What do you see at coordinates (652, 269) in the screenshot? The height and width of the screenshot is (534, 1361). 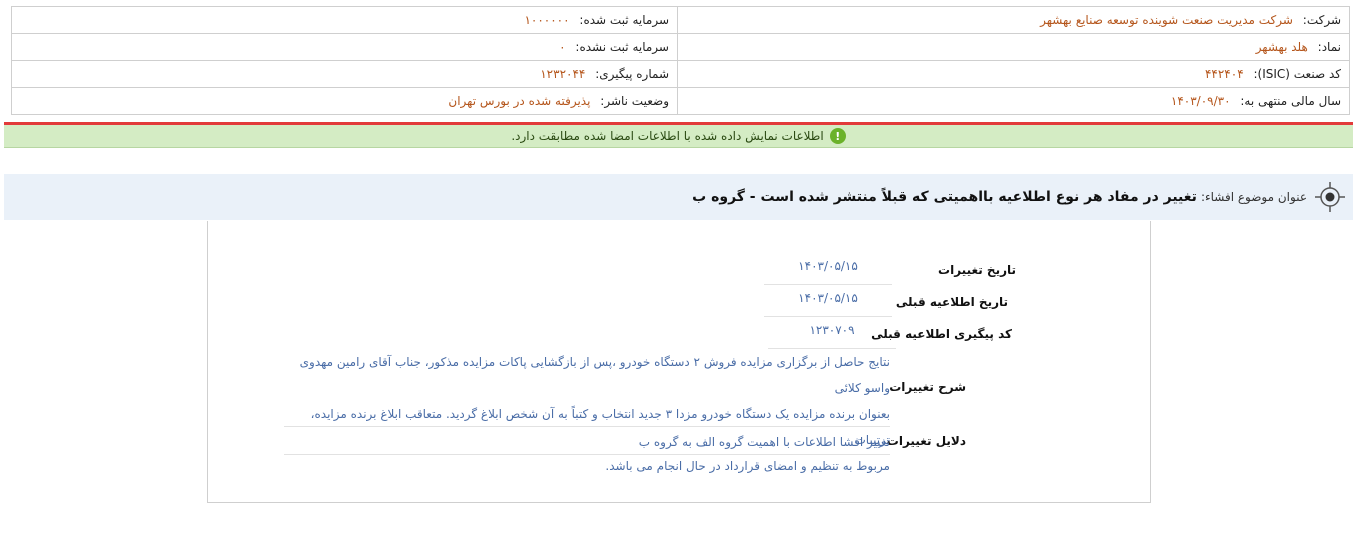 I see `change-date-row: تاریخ تغییرات ۱۴۰۳/۰۵/۱۵` at bounding box center [652, 269].